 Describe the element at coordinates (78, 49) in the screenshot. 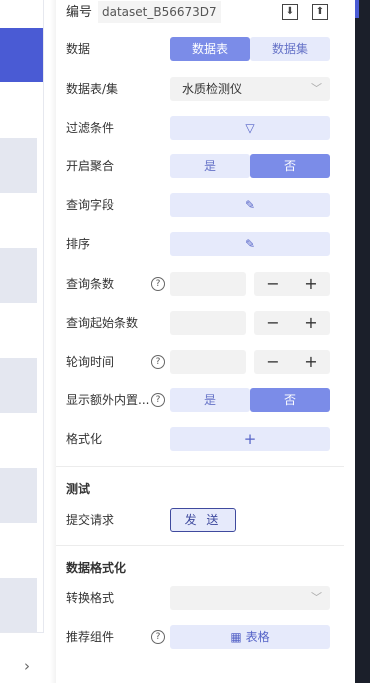

I see `data-label: 数据` at that location.